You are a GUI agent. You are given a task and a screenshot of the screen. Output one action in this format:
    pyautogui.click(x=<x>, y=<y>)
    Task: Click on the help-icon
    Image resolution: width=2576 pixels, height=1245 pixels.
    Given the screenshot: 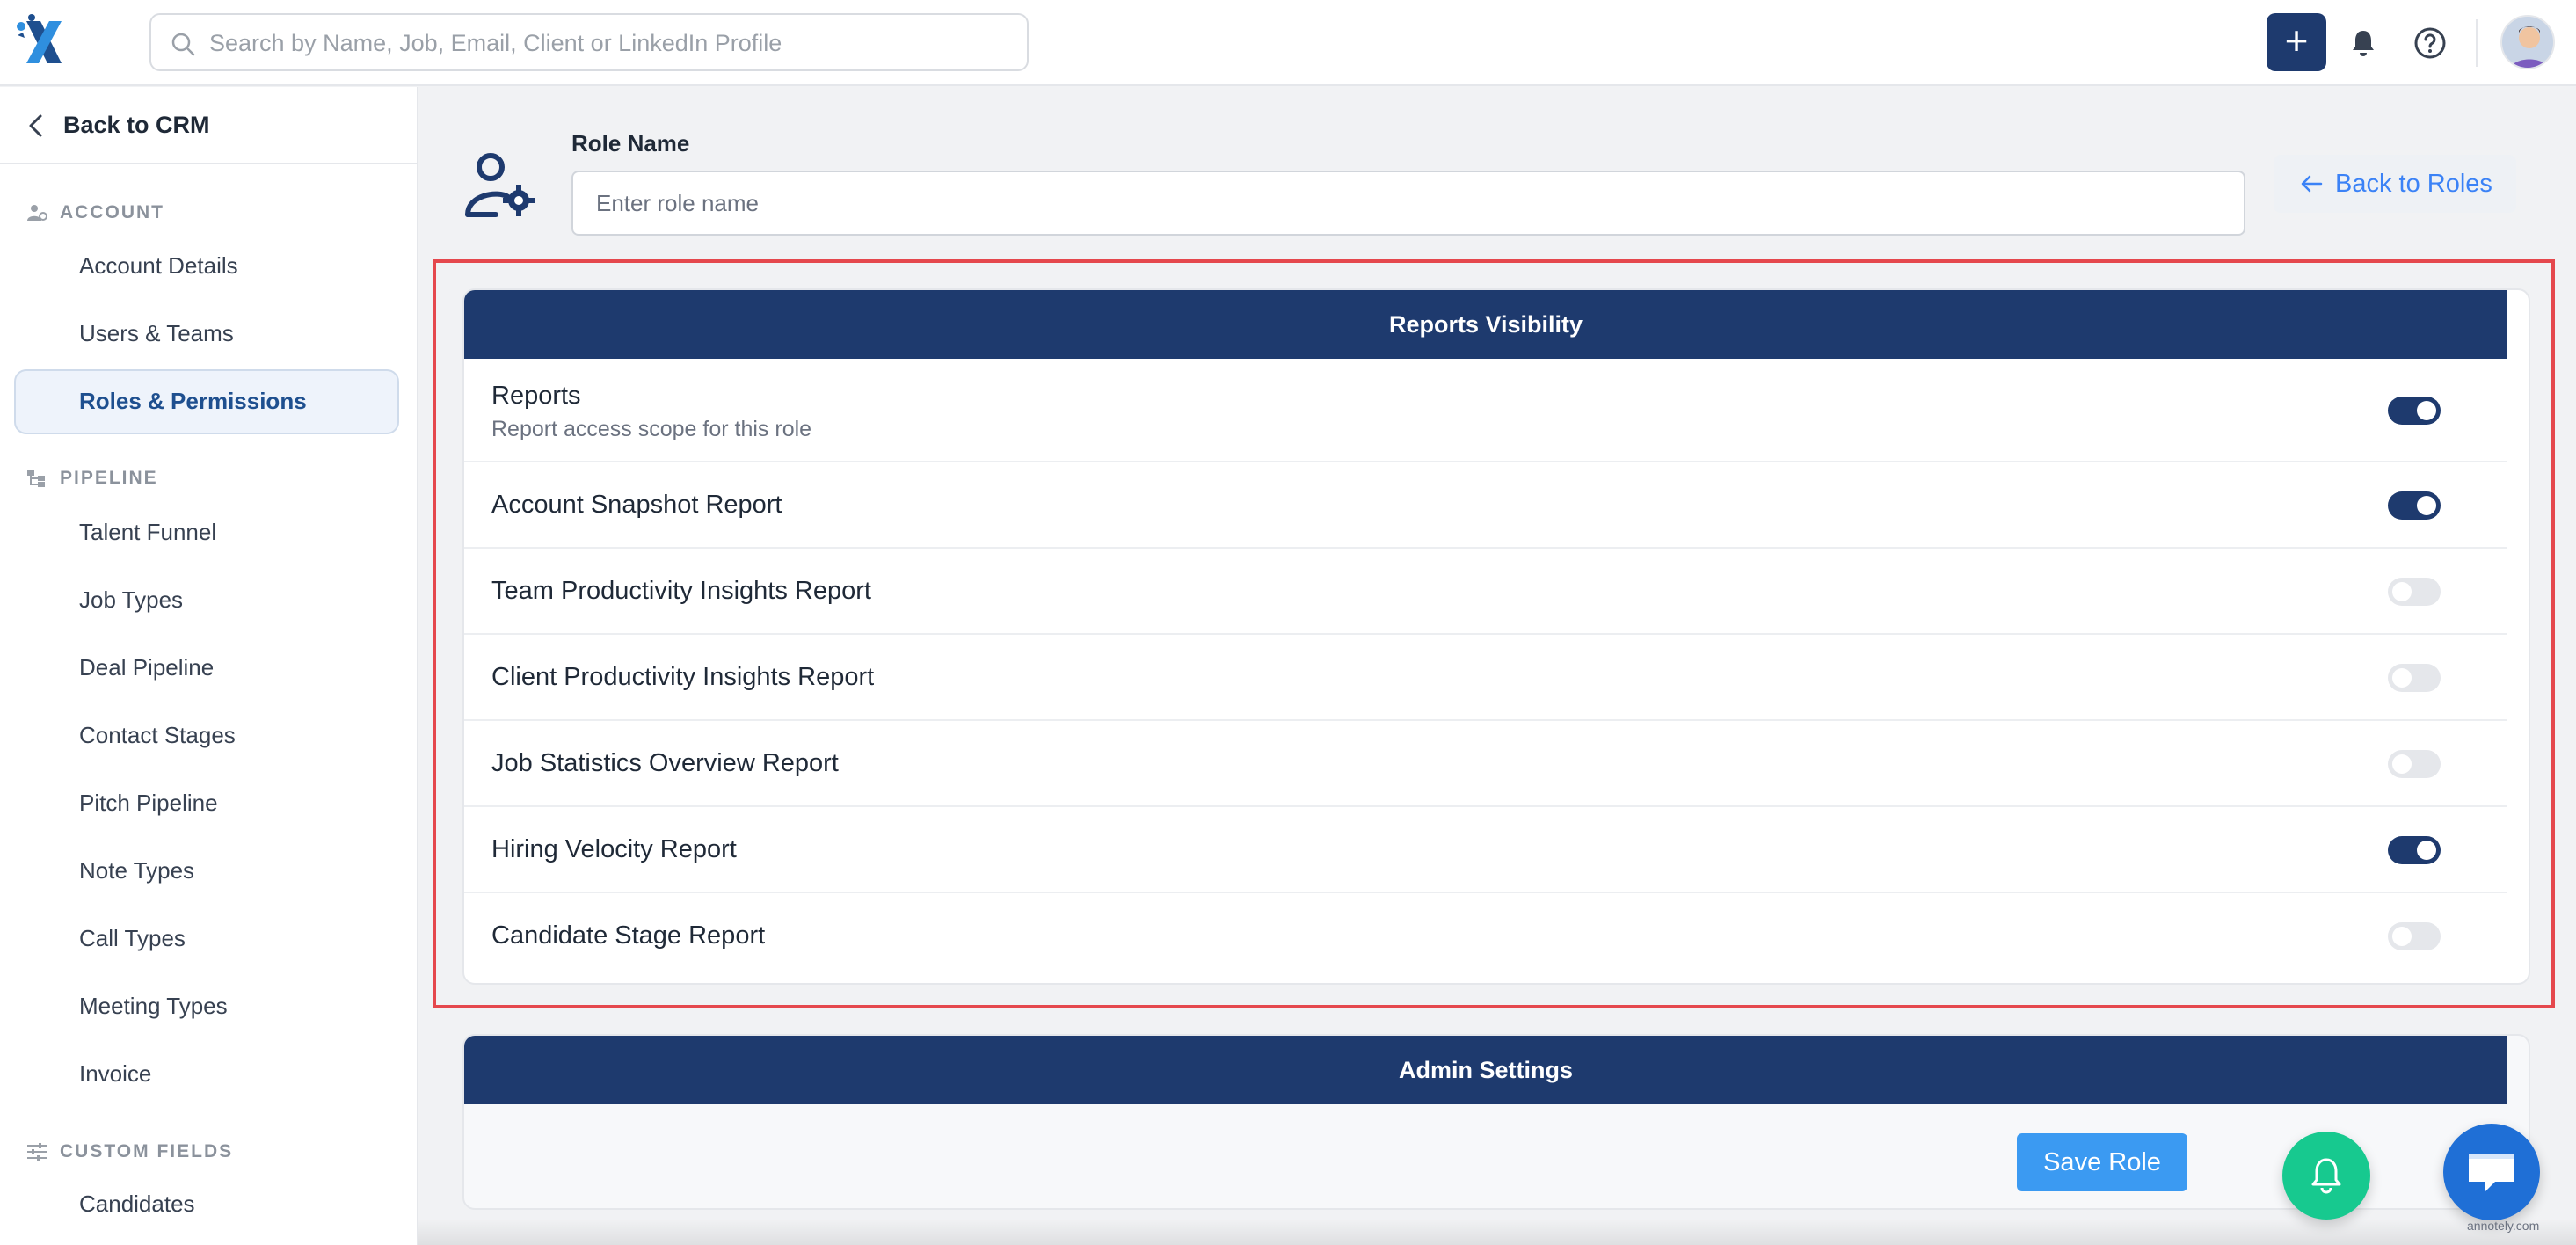 What is the action you would take?
    pyautogui.click(x=2430, y=43)
    